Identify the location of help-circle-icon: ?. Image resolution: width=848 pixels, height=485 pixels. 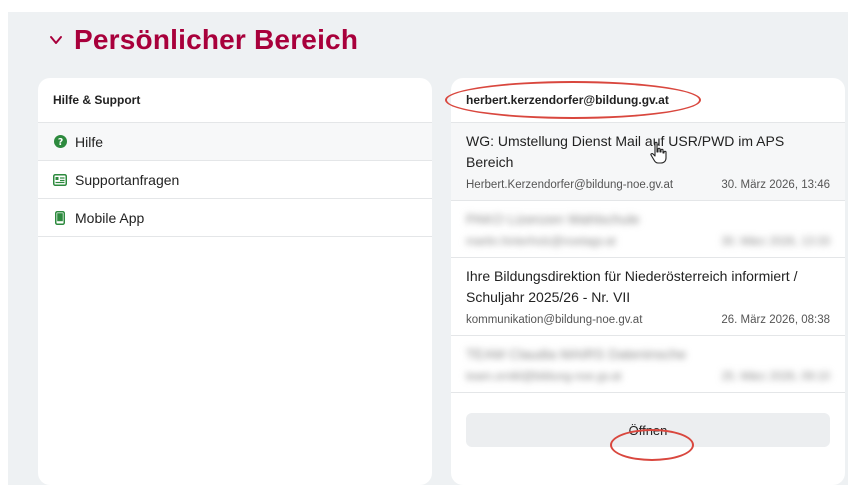
(60, 142).